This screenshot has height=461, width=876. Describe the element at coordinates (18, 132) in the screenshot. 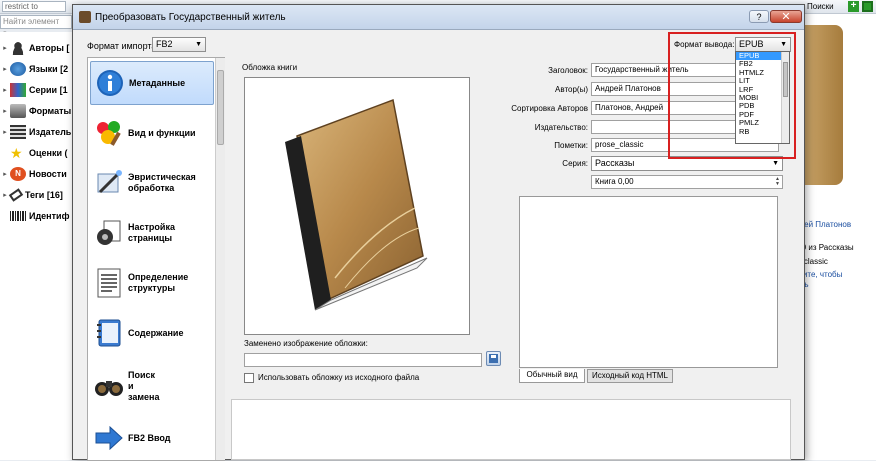

I see `publisher-icon` at that location.